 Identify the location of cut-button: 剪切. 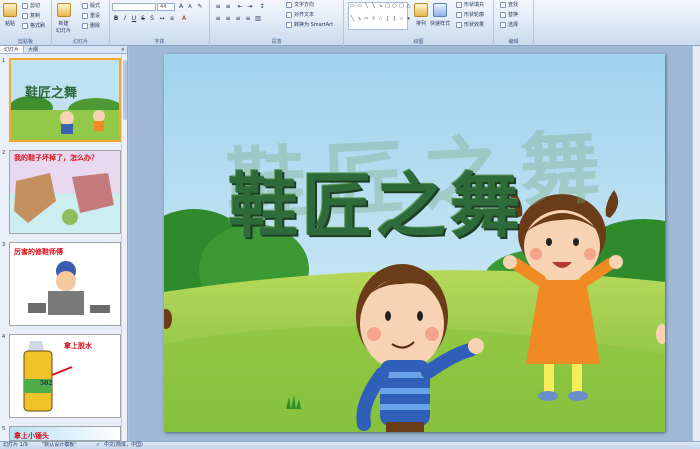
(31, 5).